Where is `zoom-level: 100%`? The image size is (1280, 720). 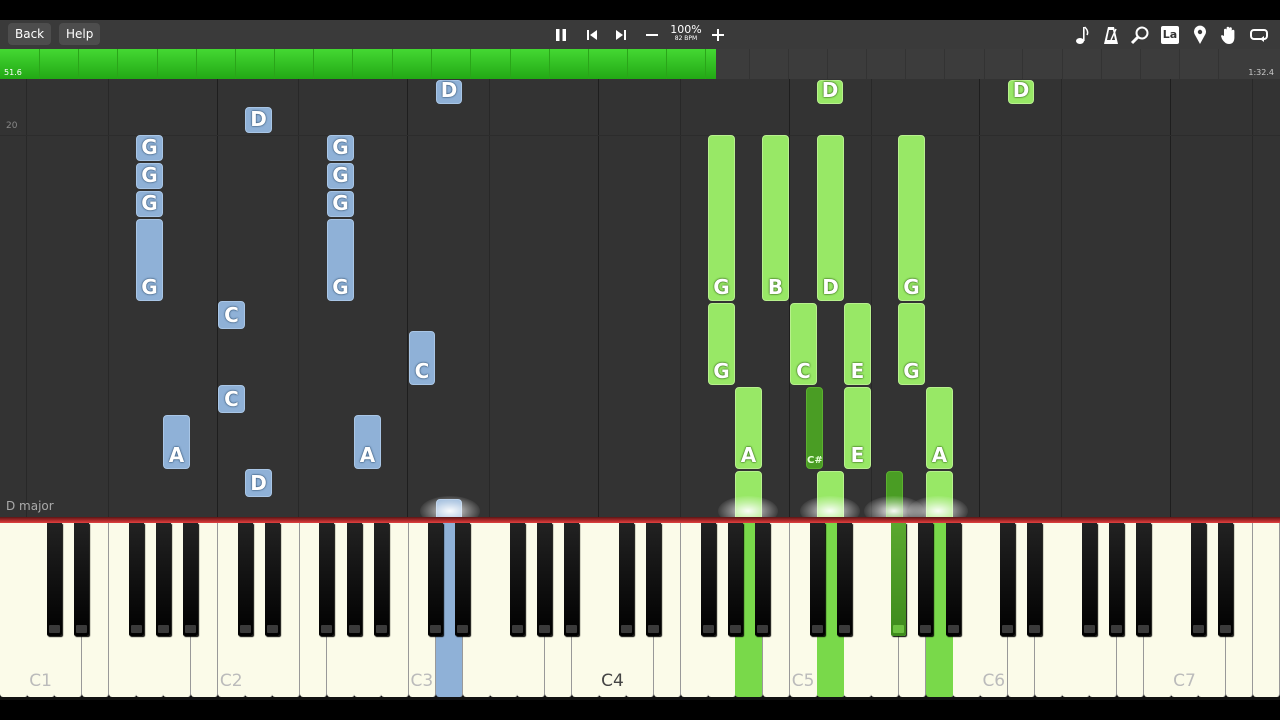
zoom-level: 100% is located at coordinates (686, 29).